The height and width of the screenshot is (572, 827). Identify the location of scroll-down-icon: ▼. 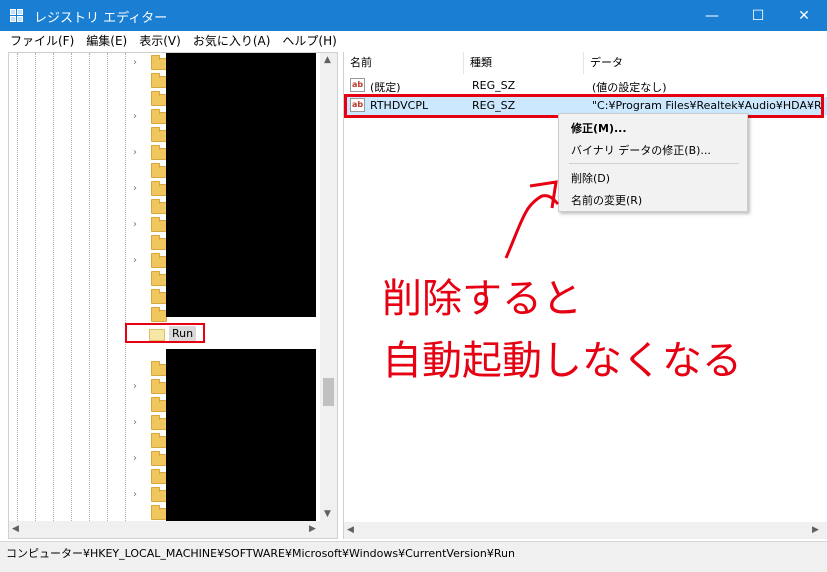
(327, 514).